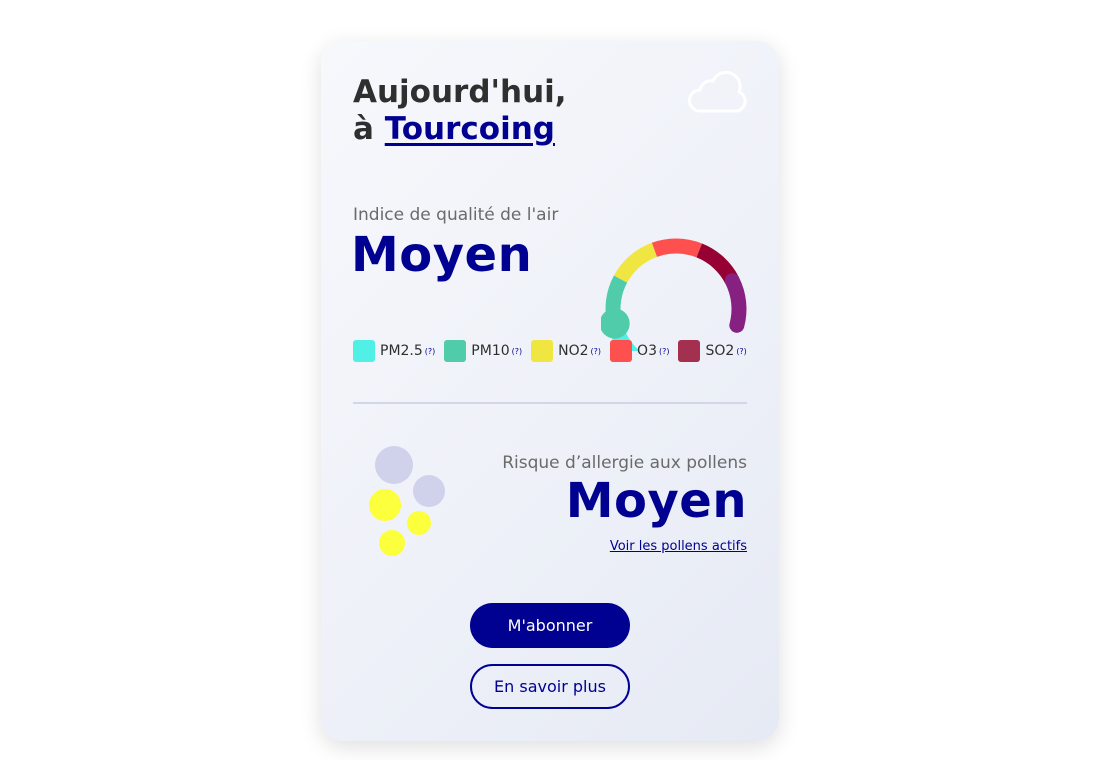 Image resolution: width=1099 pixels, height=760 pixels. What do you see at coordinates (550, 403) in the screenshot?
I see `section-divider` at bounding box center [550, 403].